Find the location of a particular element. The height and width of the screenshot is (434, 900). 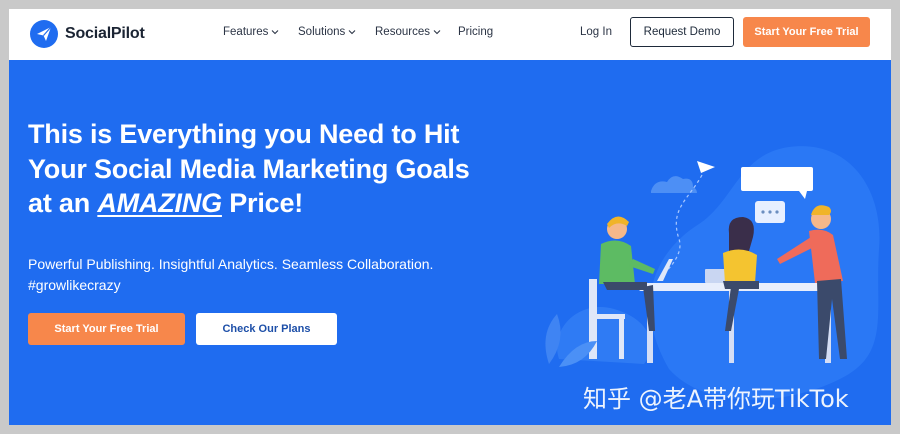

nav-pricing: Pricing is located at coordinates (475, 32).